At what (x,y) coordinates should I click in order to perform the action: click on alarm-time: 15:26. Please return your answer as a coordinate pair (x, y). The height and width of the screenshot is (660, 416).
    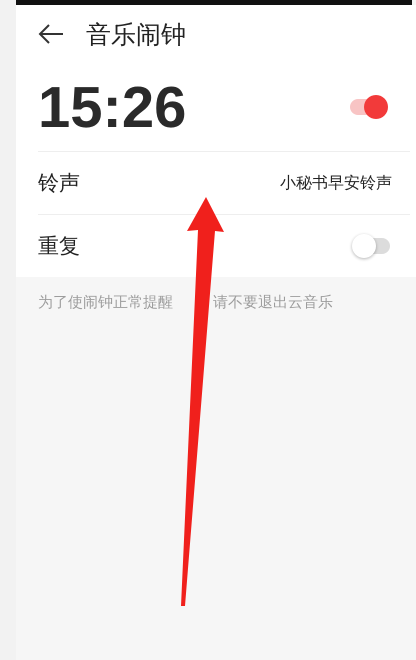
    Looking at the image, I should click on (112, 107).